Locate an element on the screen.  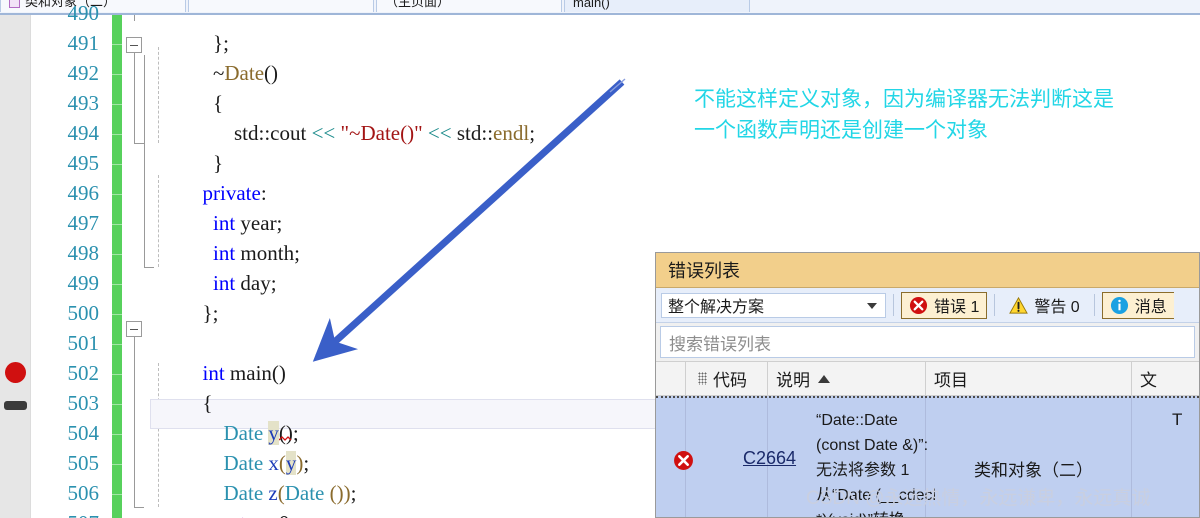
code-line-494: } is located at coordinates (186, 146).